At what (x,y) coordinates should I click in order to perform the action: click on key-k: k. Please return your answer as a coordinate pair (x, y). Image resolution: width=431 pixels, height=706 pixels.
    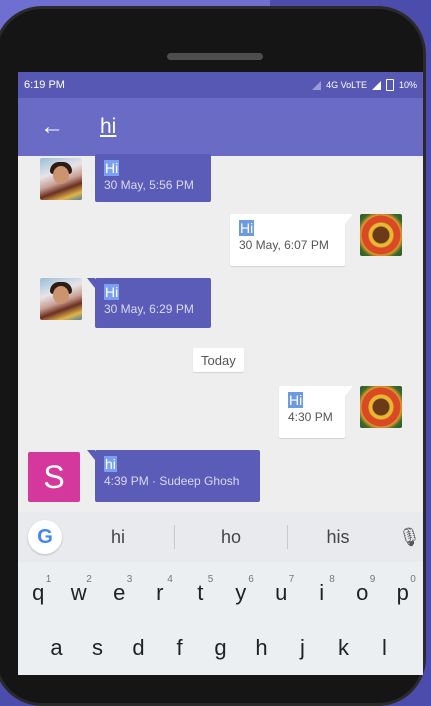
    Looking at the image, I should click on (344, 648).